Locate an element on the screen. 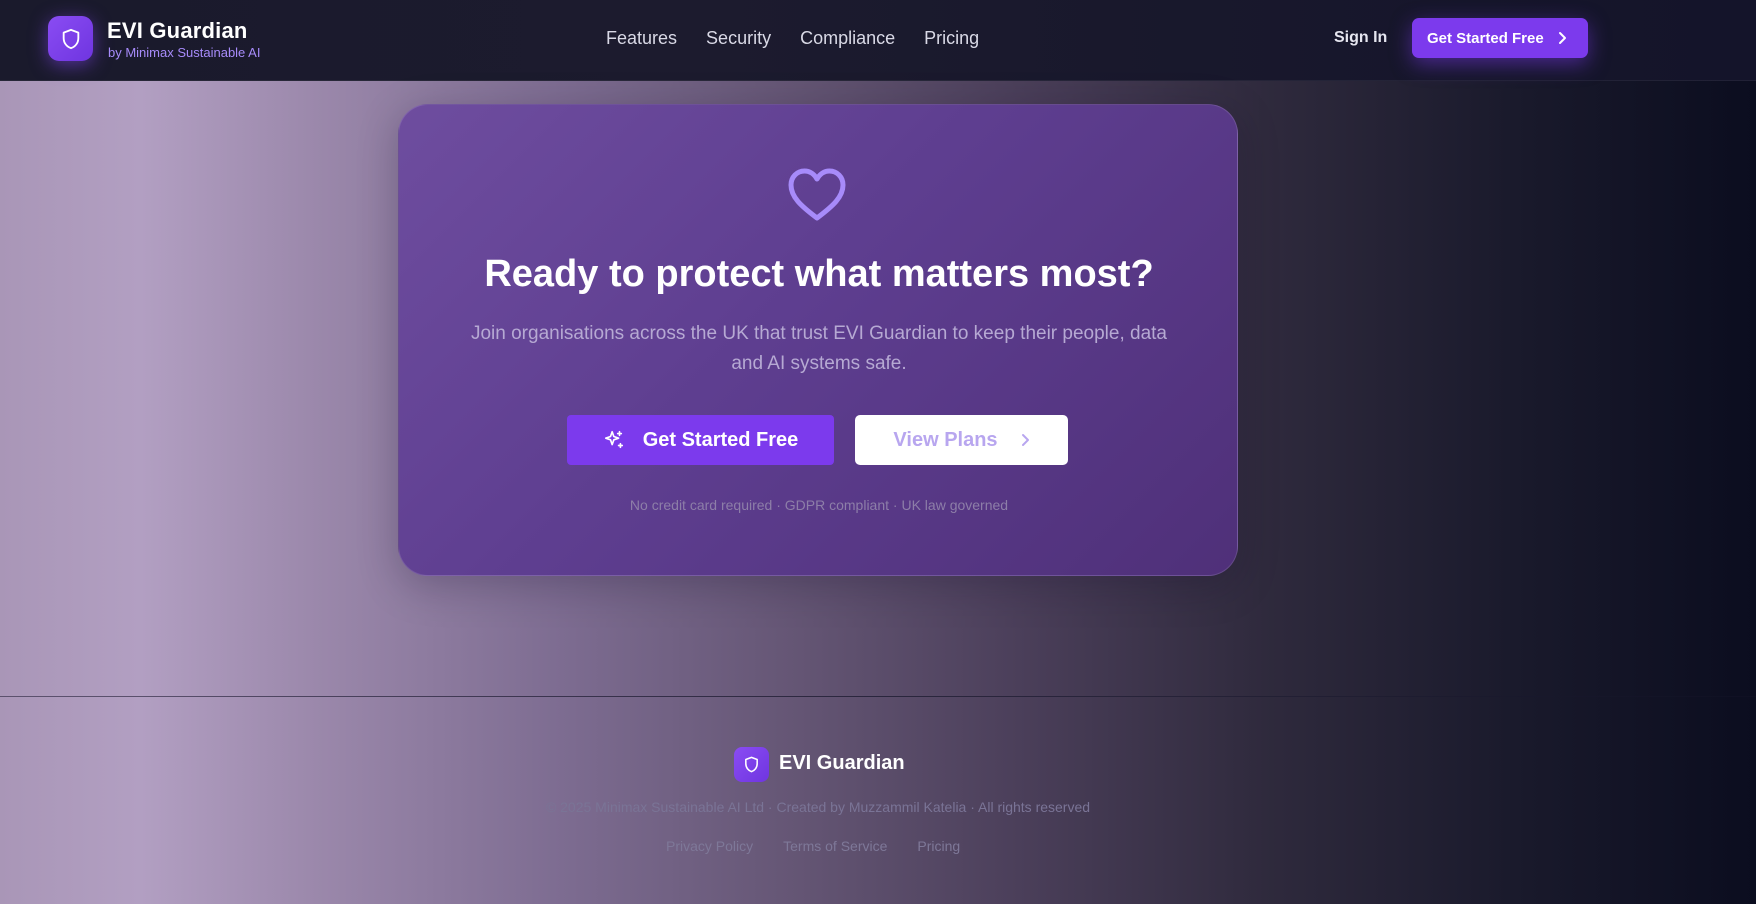 This screenshot has height=904, width=1756. main-nav: Features Security Compliance Pricing is located at coordinates (792, 38).